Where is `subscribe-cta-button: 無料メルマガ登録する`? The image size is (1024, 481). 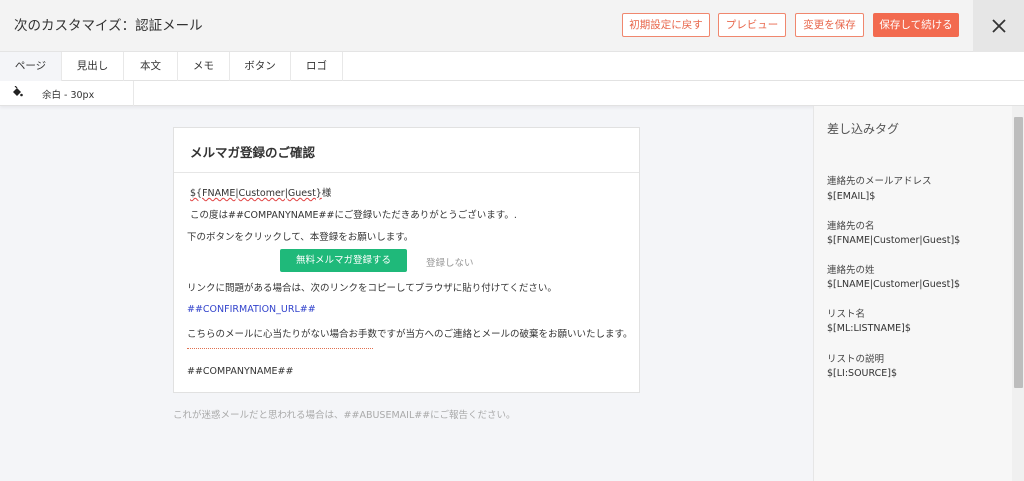 subscribe-cta-button: 無料メルマガ登録する is located at coordinates (343, 260).